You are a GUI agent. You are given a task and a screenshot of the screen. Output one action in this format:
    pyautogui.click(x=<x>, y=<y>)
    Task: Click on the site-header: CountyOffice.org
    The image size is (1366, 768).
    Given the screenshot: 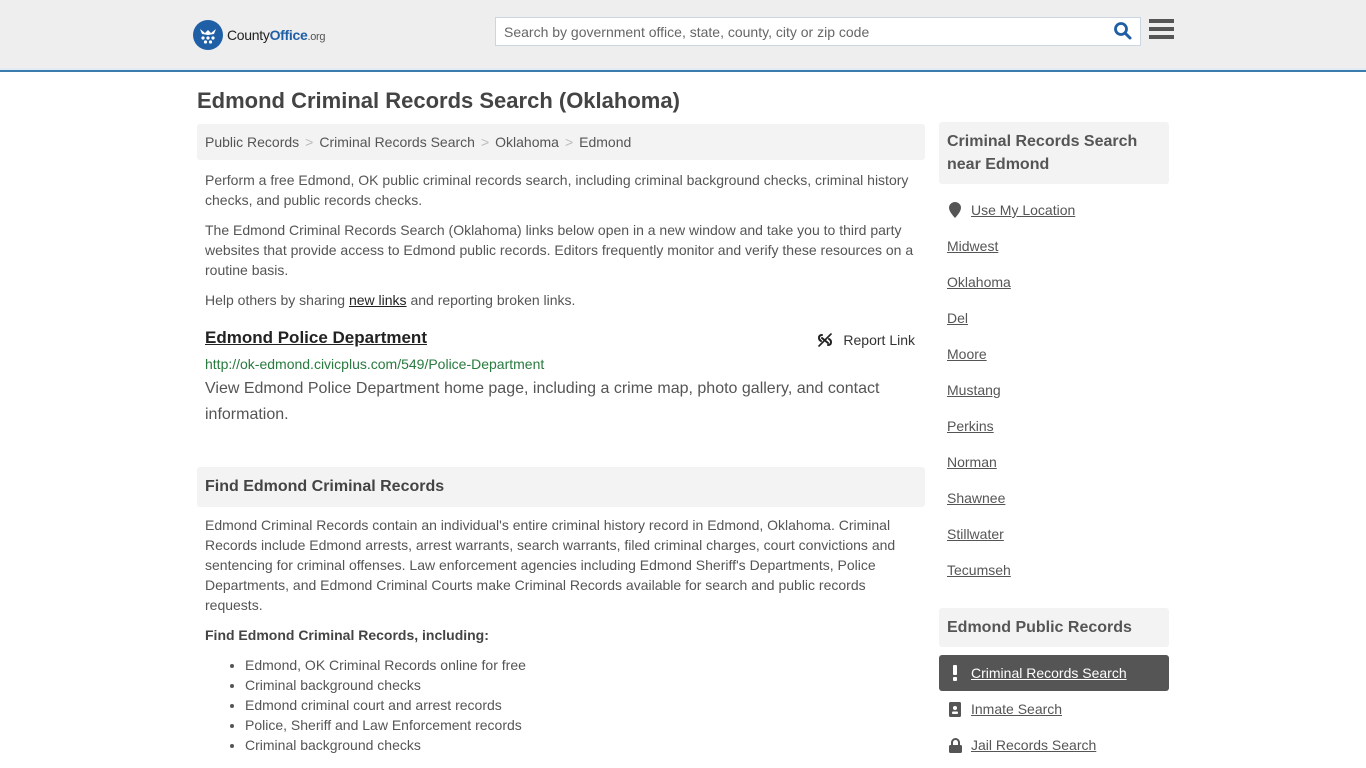 What is the action you would take?
    pyautogui.click(x=683, y=36)
    